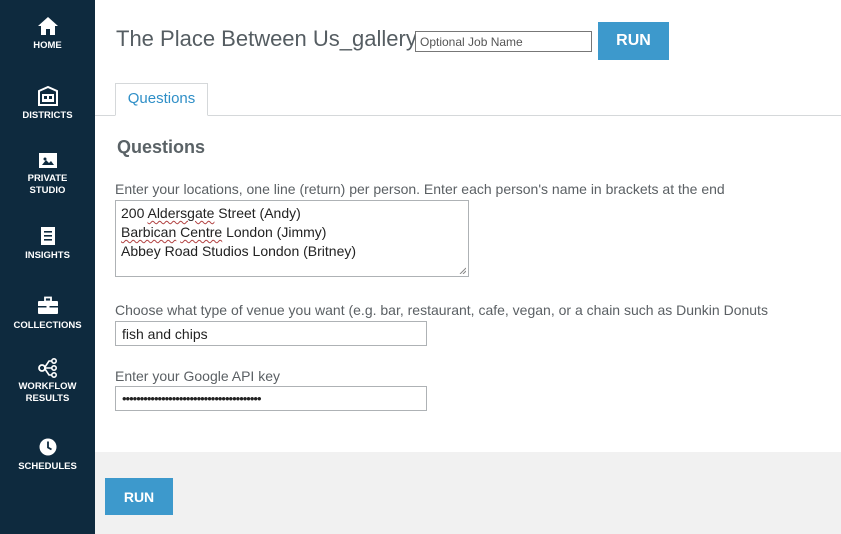 The width and height of the screenshot is (841, 534). I want to click on api-key-label: Enter your Google API key, so click(197, 376).